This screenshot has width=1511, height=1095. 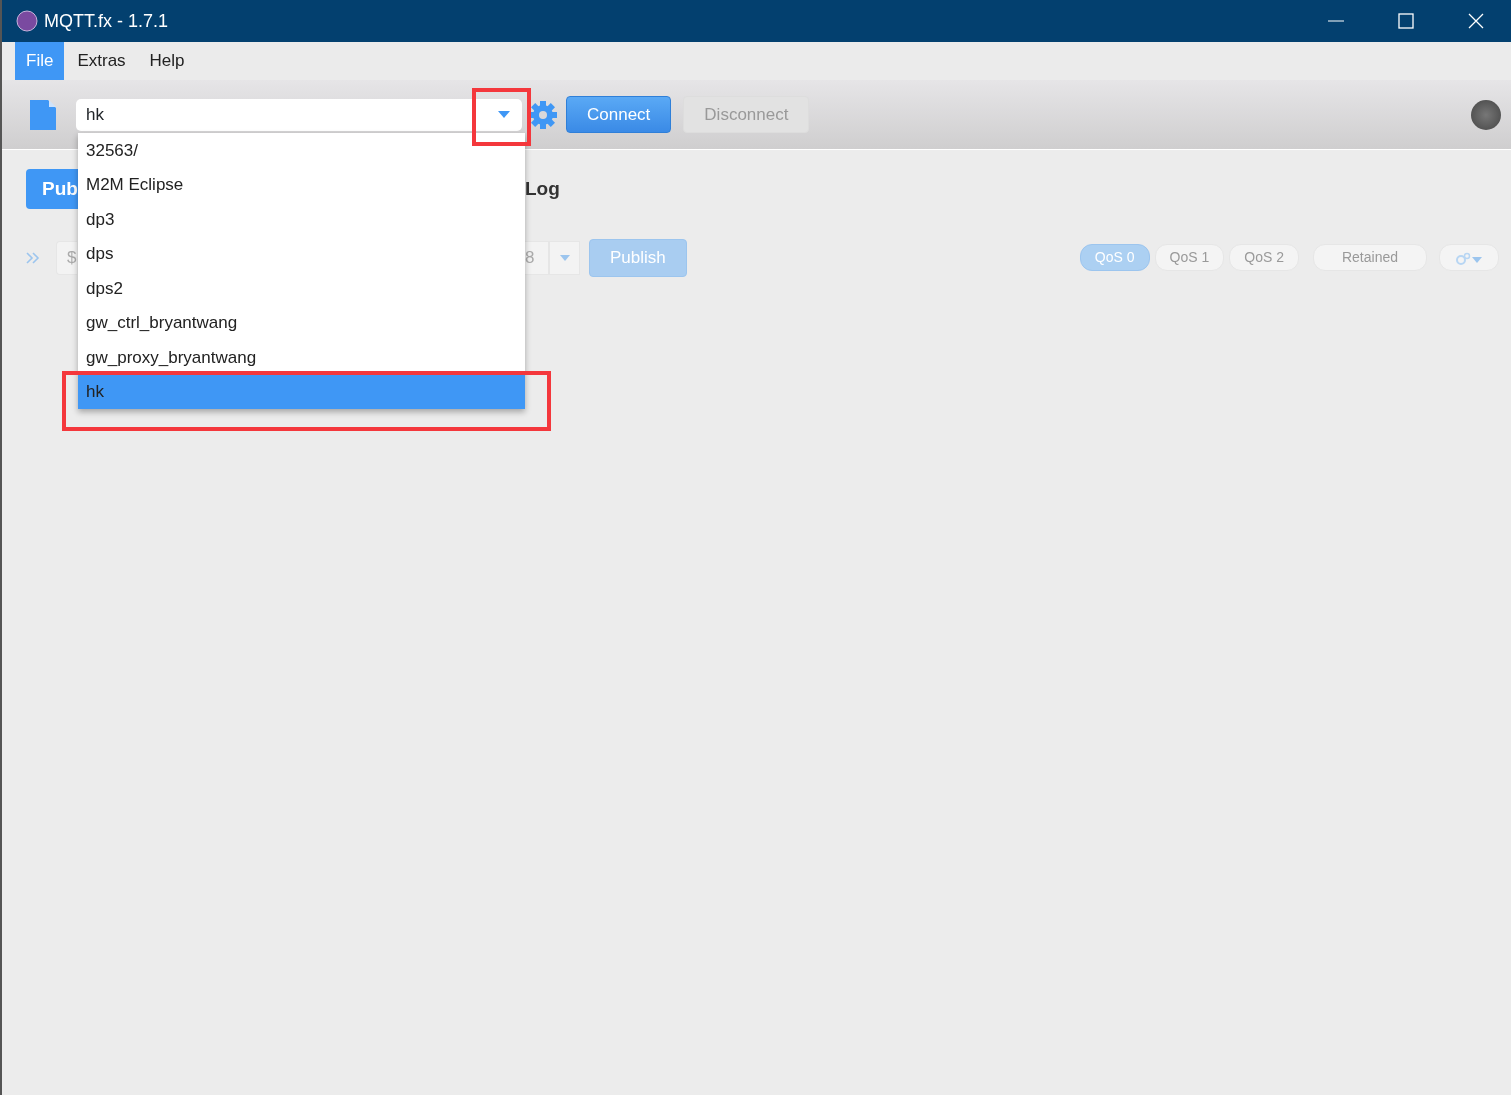 What do you see at coordinates (301, 391) in the screenshot?
I see `dropdown-option: hk` at bounding box center [301, 391].